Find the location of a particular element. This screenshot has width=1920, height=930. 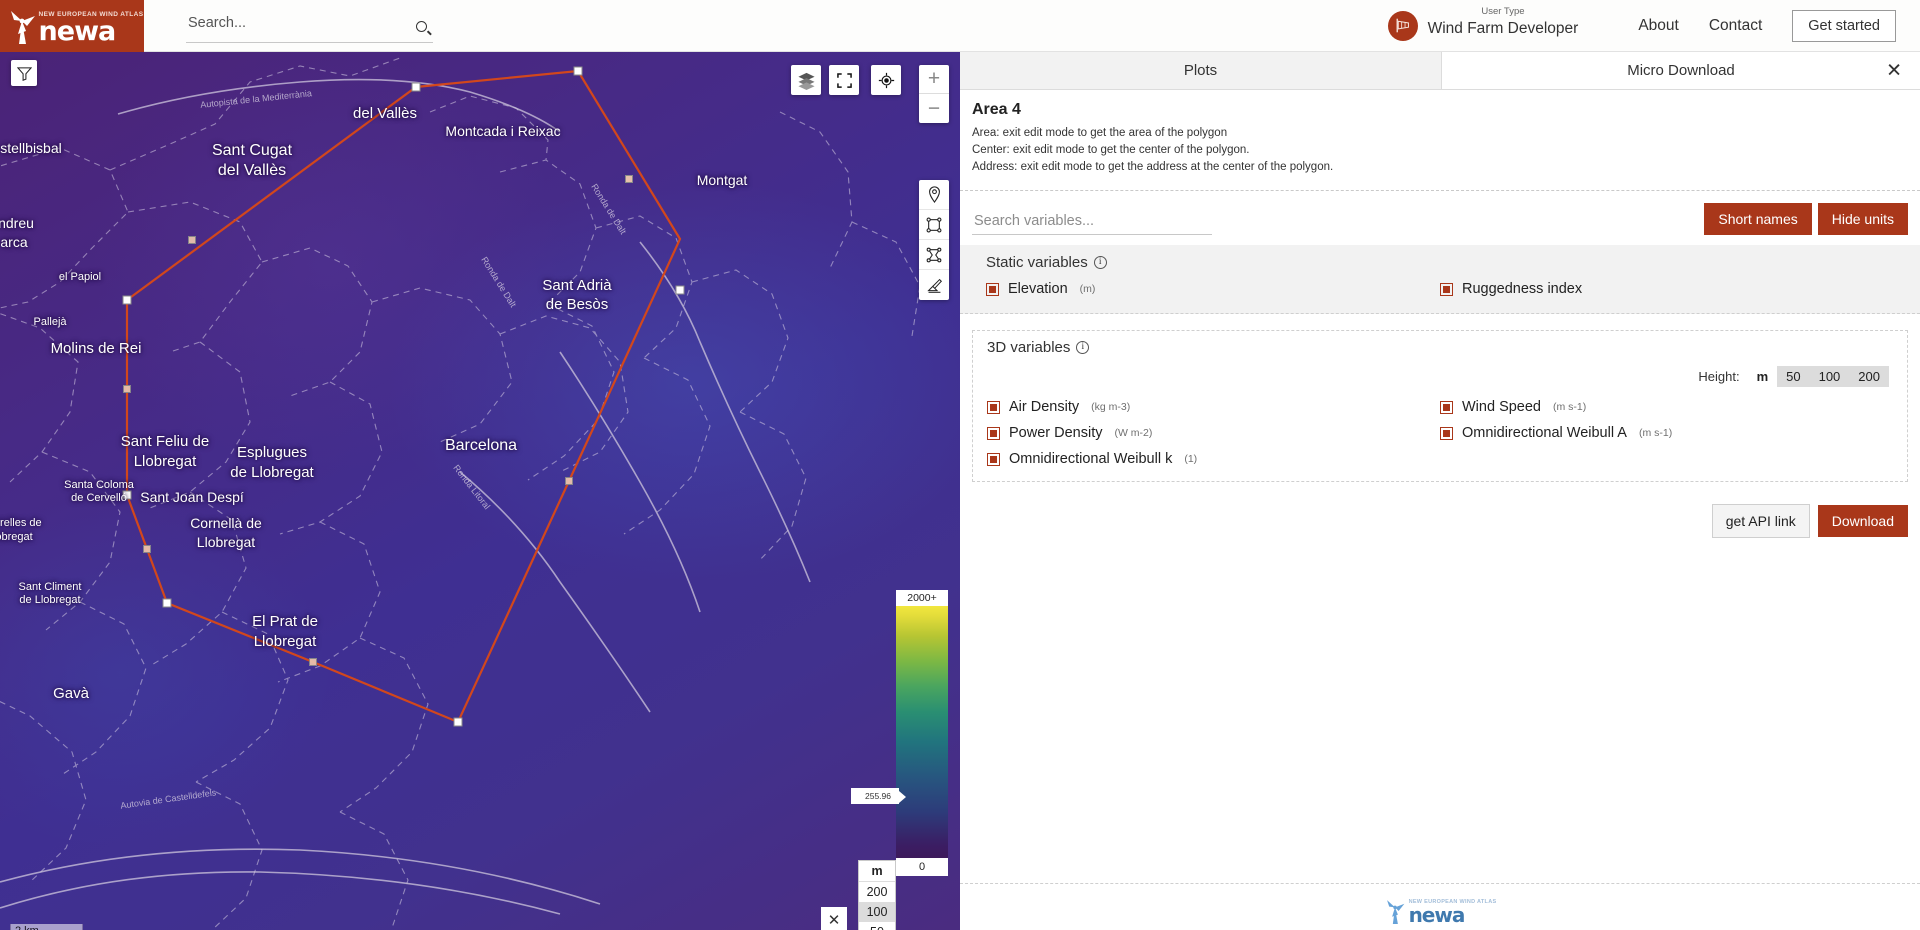

variable-unit: (m s-1) is located at coordinates (1655, 433).